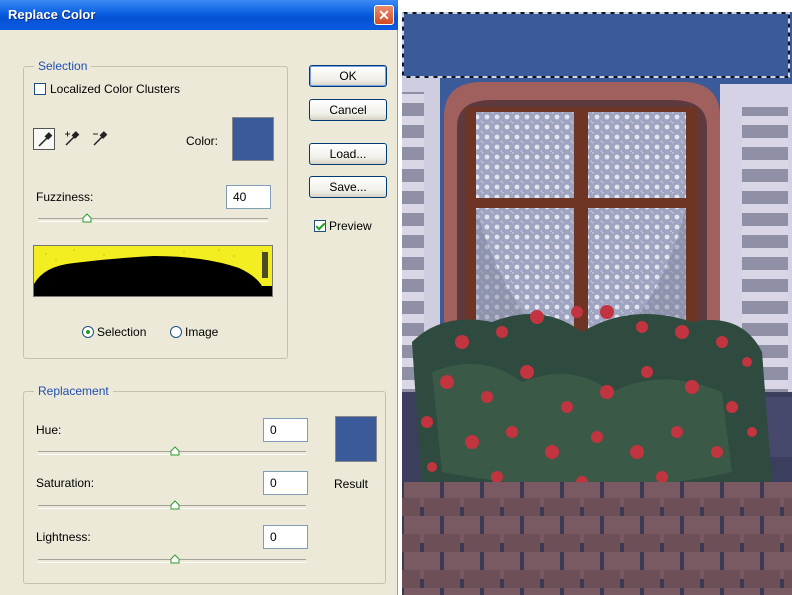 The height and width of the screenshot is (595, 792). I want to click on replacement-legend: Replacement, so click(73, 391).